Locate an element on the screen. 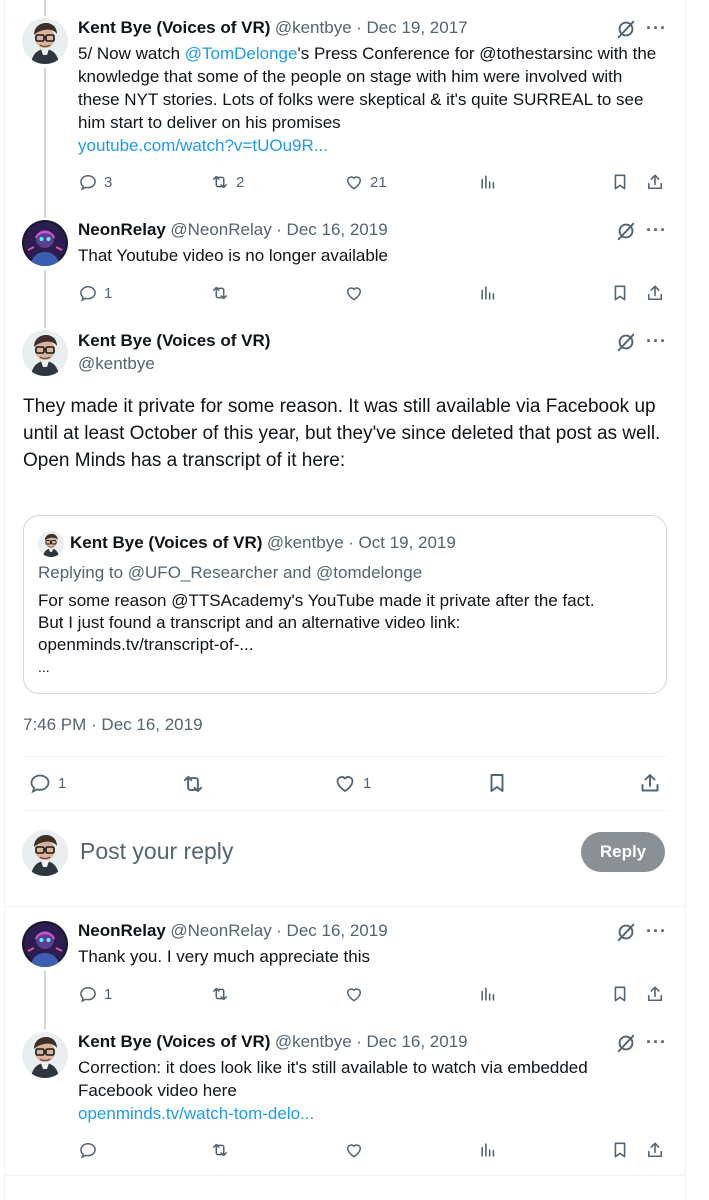 This screenshot has height=1200, width=709. tweet-date: · Oct 19, 2019 is located at coordinates (402, 542).